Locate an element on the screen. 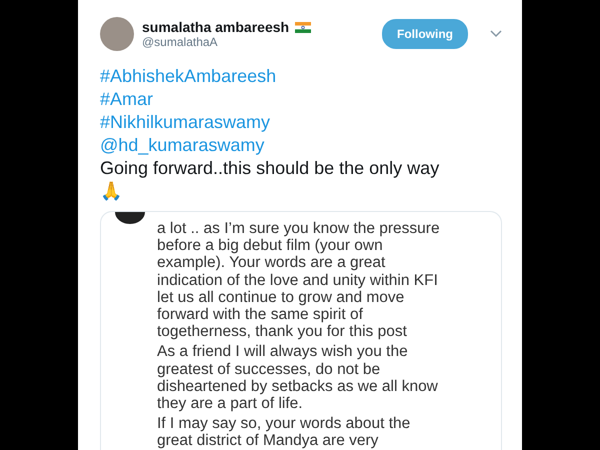 The height and width of the screenshot is (450, 600). hashtag-link: #Nikhilkumaraswamy is located at coordinates (301, 122).